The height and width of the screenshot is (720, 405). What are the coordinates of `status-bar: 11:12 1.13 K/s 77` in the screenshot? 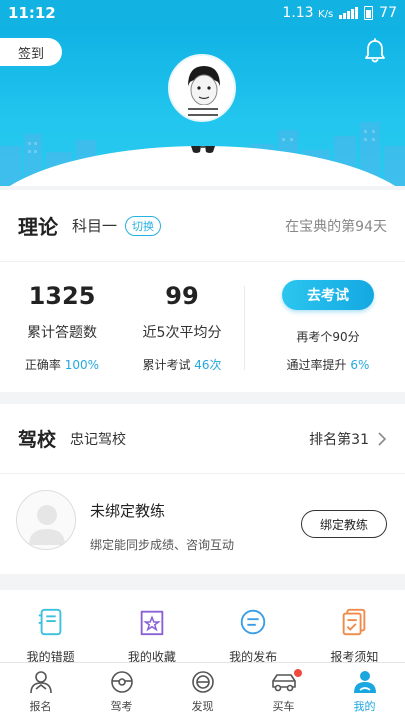 It's located at (202, 13).